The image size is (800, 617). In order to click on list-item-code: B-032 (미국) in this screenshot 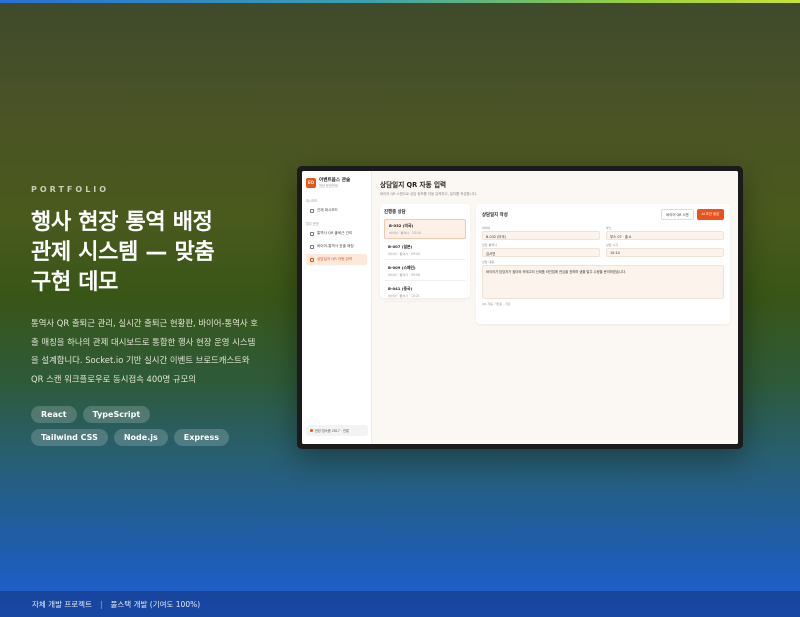, I will do `click(401, 225)`.